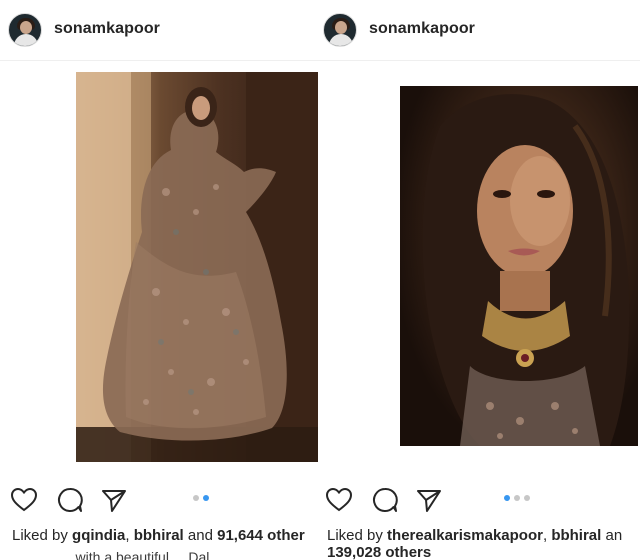  What do you see at coordinates (98, 535) in the screenshot?
I see `liker-link: gqindia` at bounding box center [98, 535].